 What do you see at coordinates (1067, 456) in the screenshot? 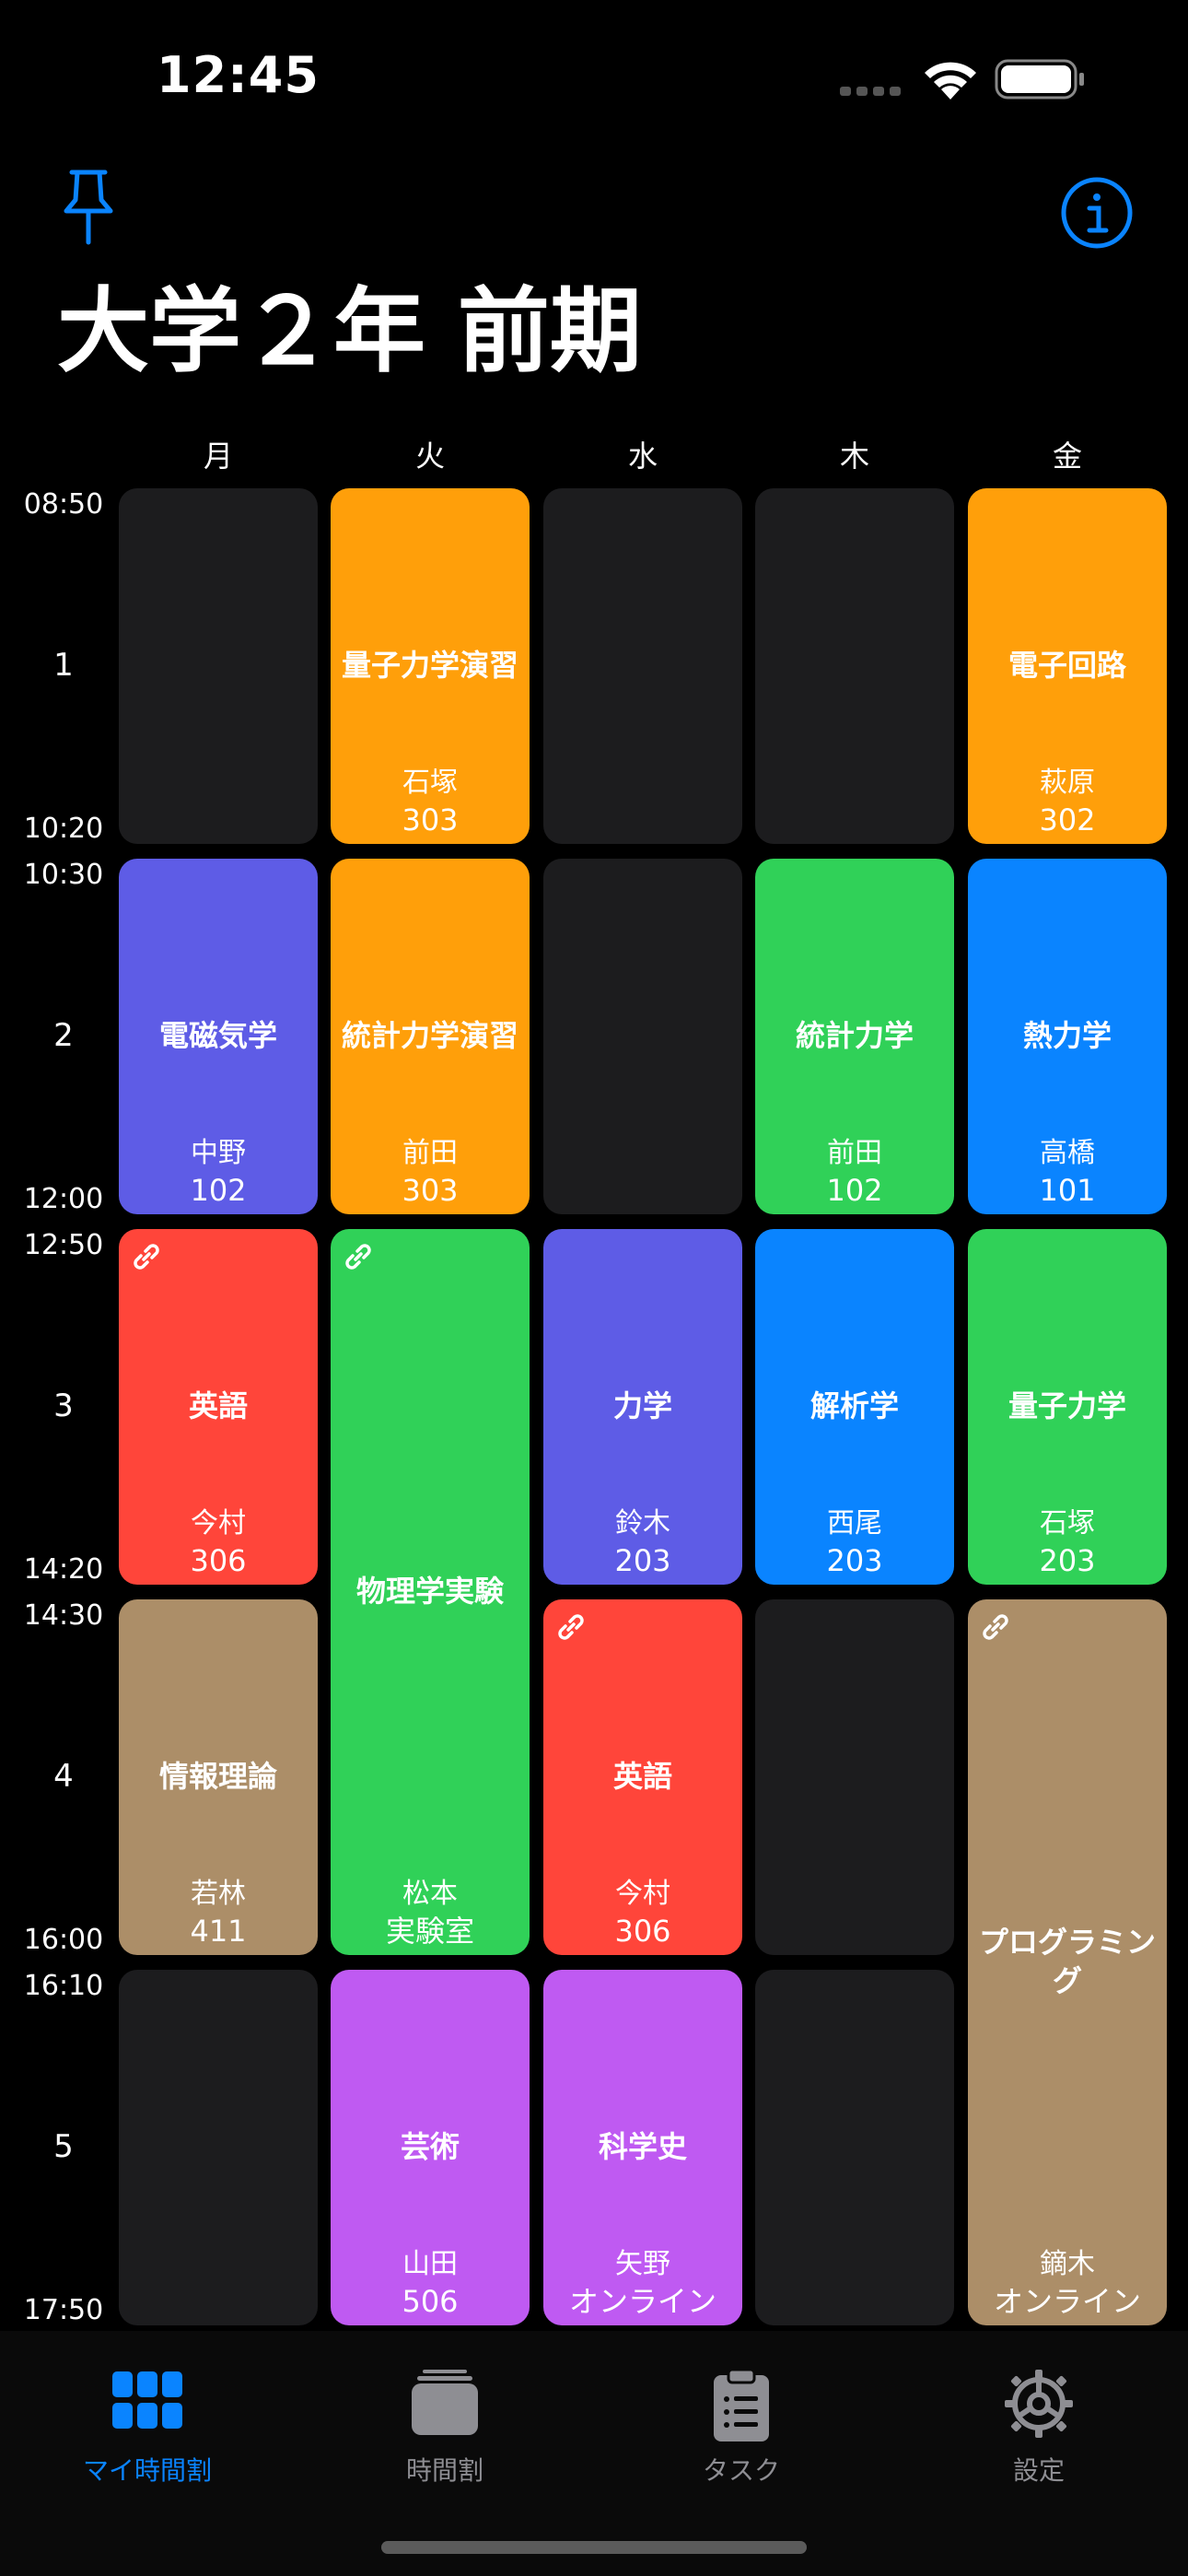
I see `day-header-fri: 金` at bounding box center [1067, 456].